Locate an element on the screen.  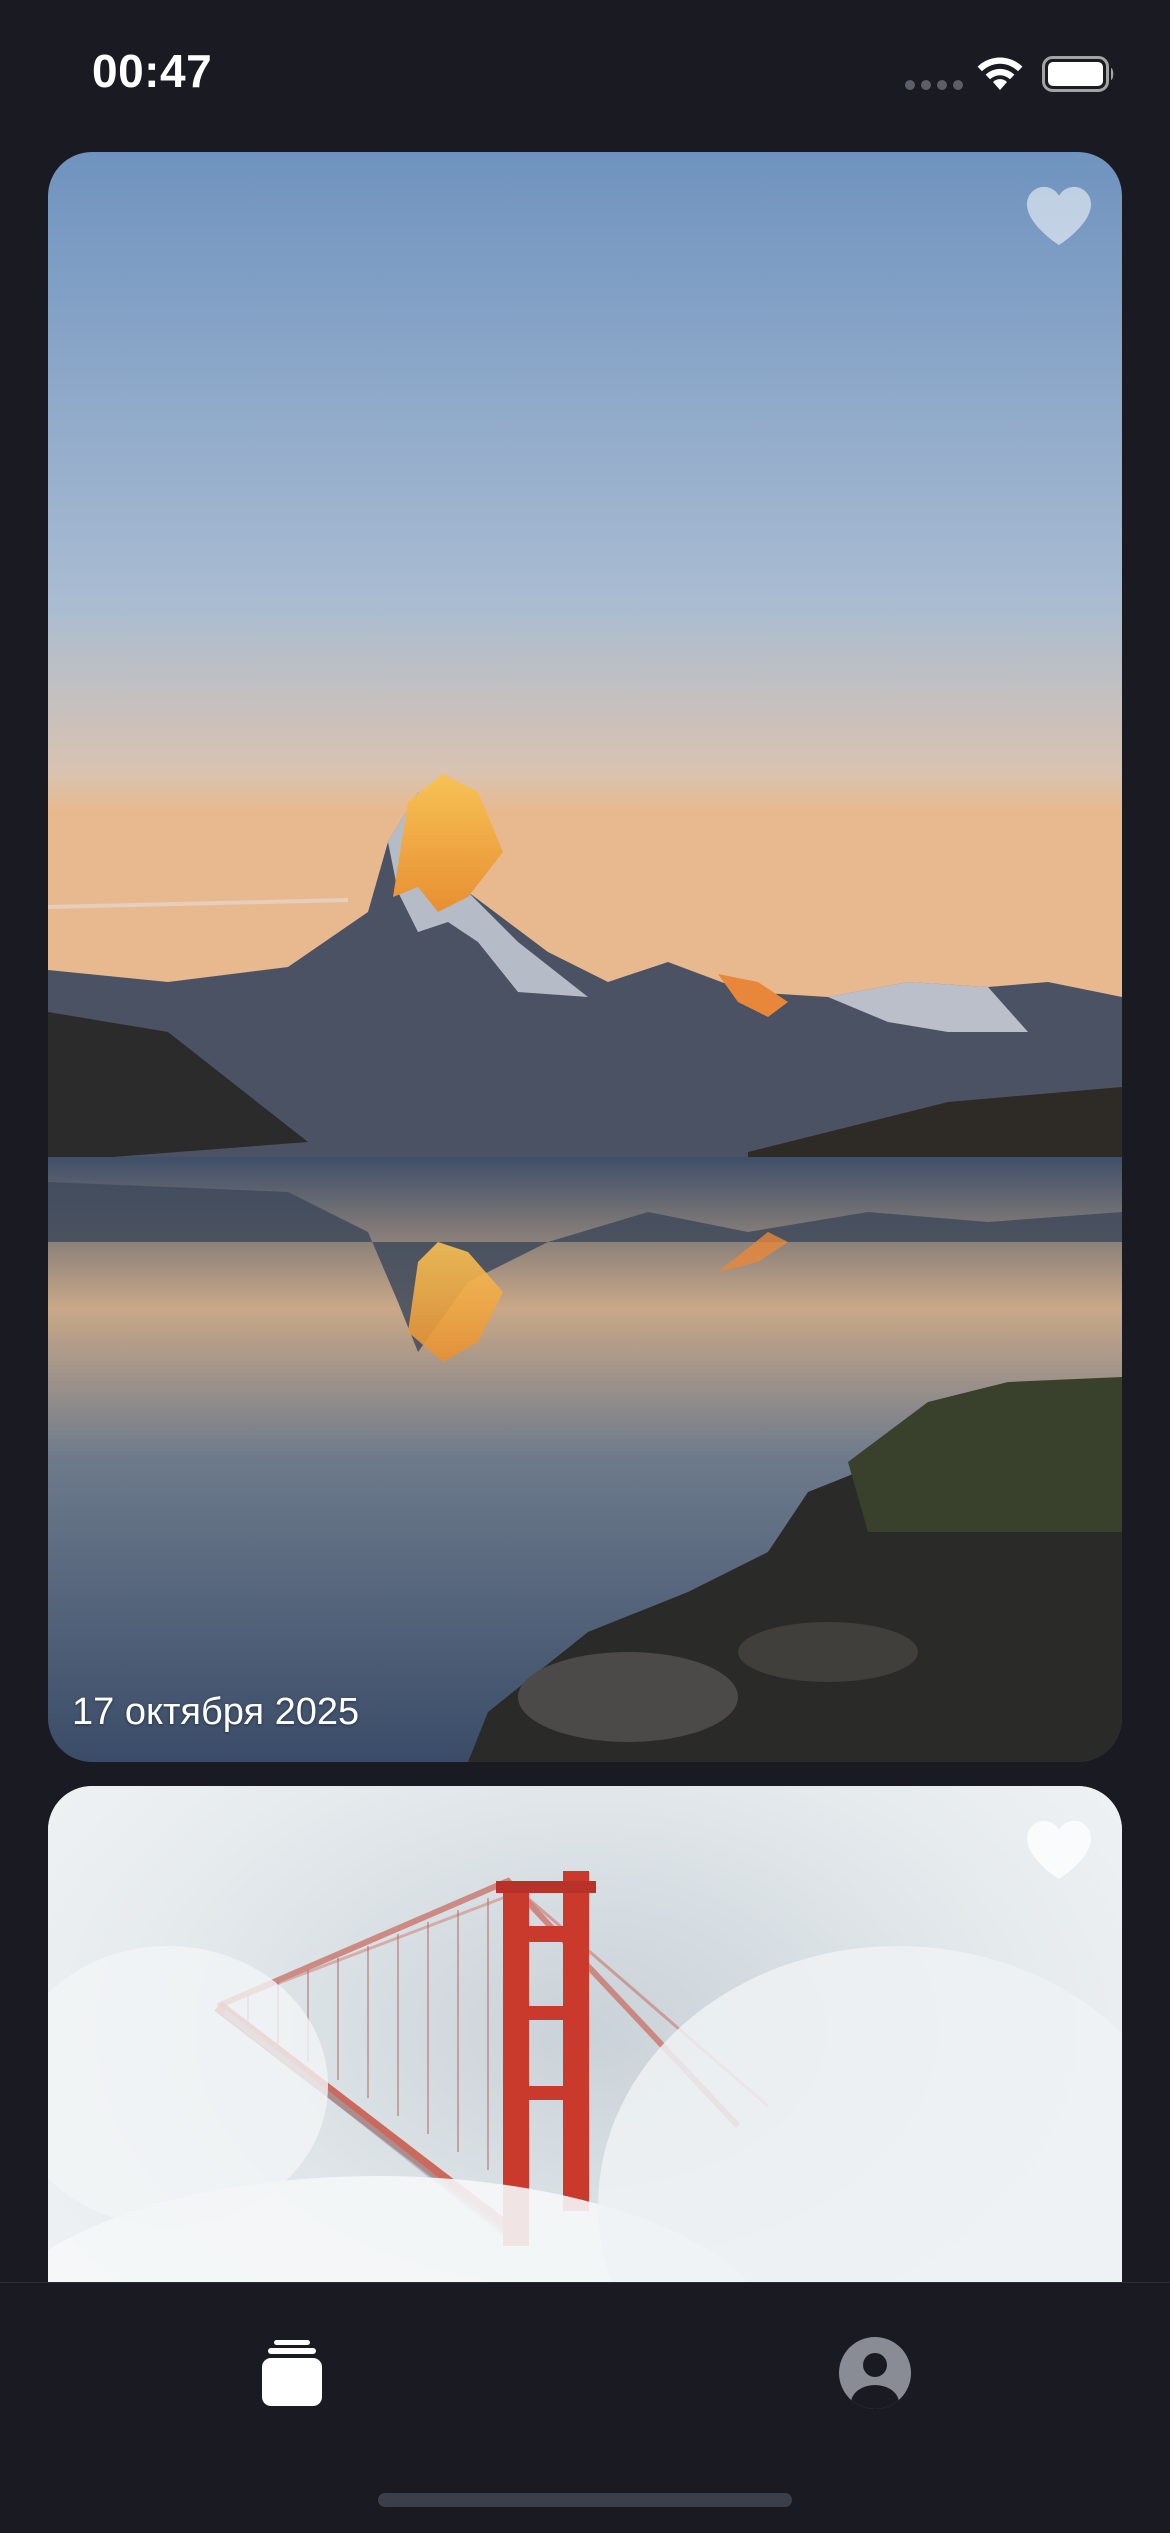
profile-icon is located at coordinates (875, 2373).